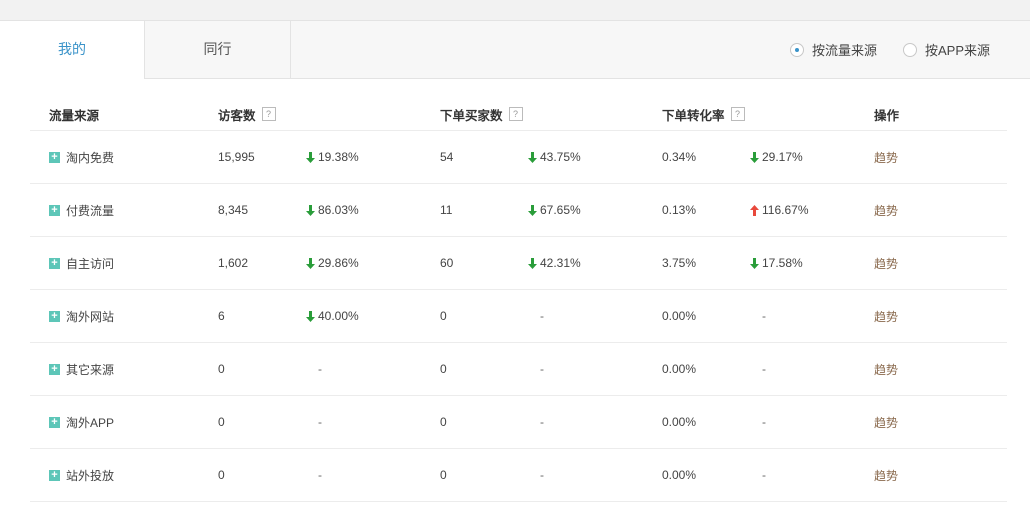 The width and height of the screenshot is (1030, 507). I want to click on buyers-value: 60, so click(447, 263).